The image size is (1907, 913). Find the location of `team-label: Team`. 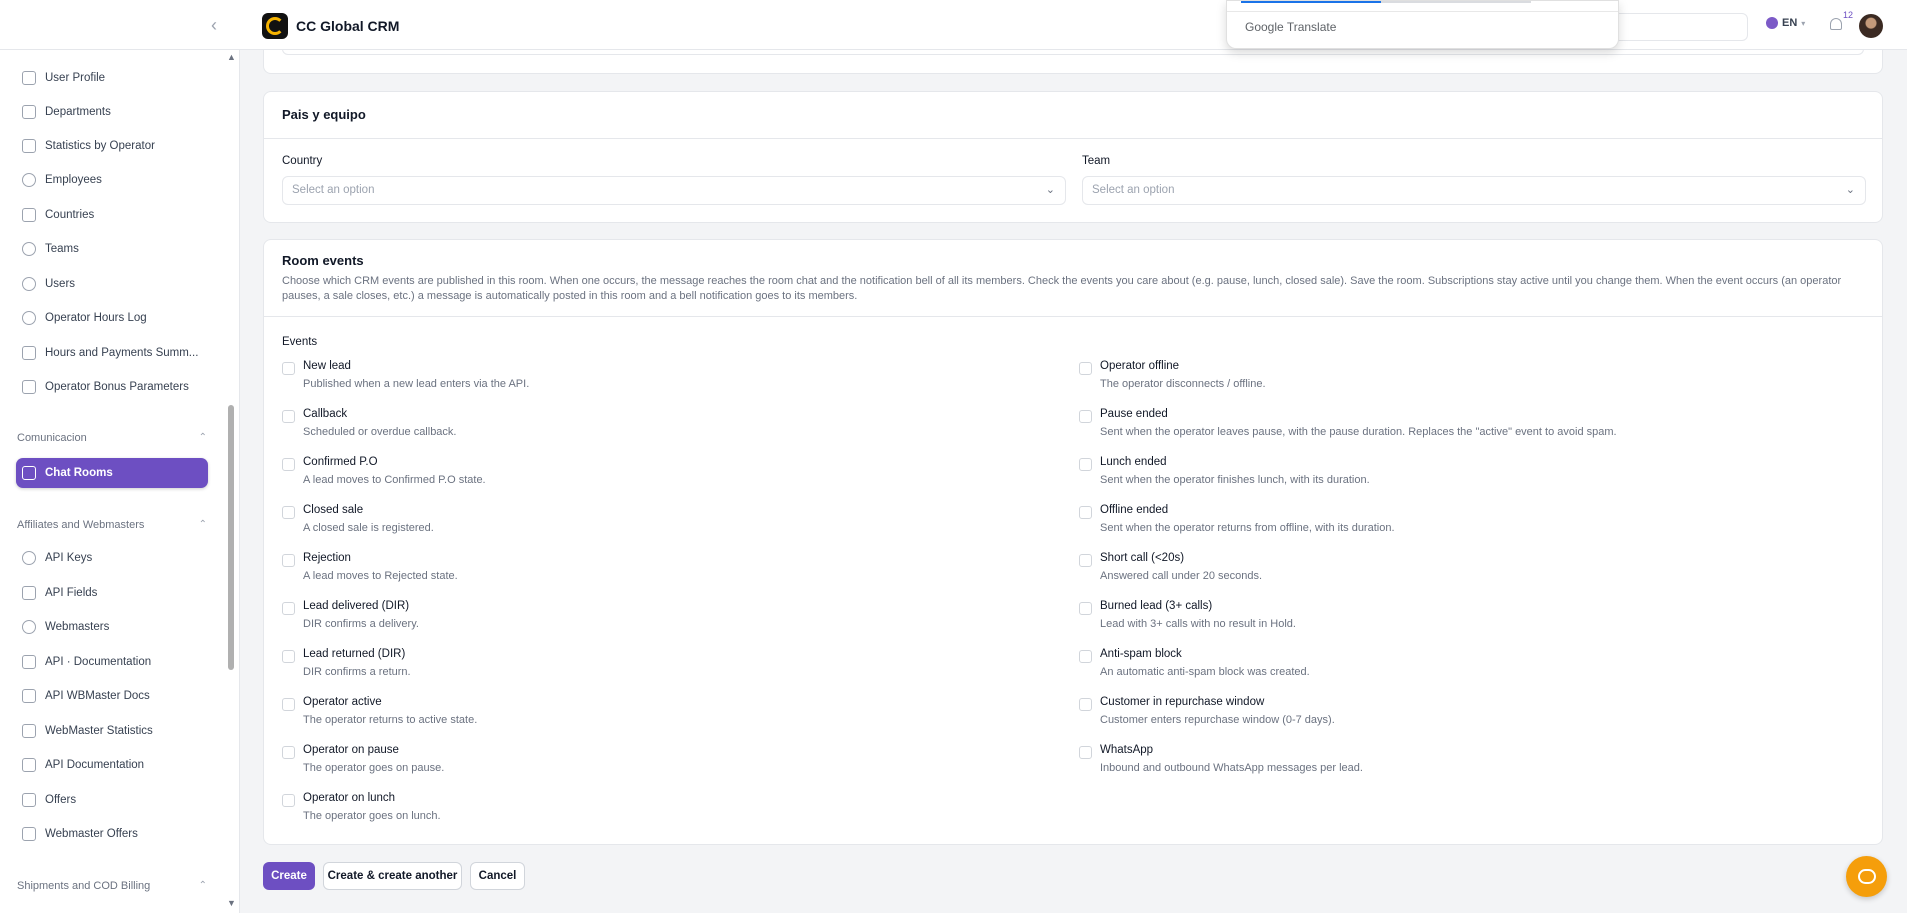

team-label: Team is located at coordinates (1096, 161).